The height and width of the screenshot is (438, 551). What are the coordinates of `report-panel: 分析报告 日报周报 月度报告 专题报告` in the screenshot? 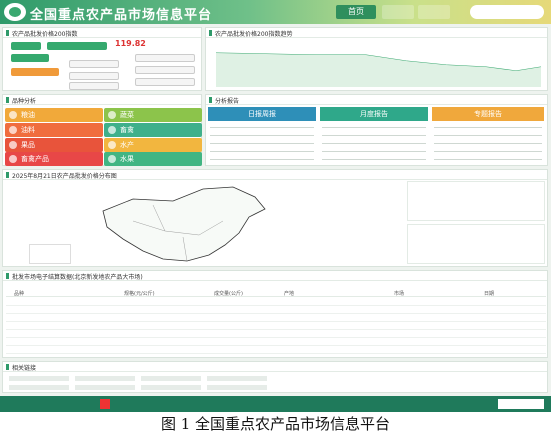 It's located at (376, 130).